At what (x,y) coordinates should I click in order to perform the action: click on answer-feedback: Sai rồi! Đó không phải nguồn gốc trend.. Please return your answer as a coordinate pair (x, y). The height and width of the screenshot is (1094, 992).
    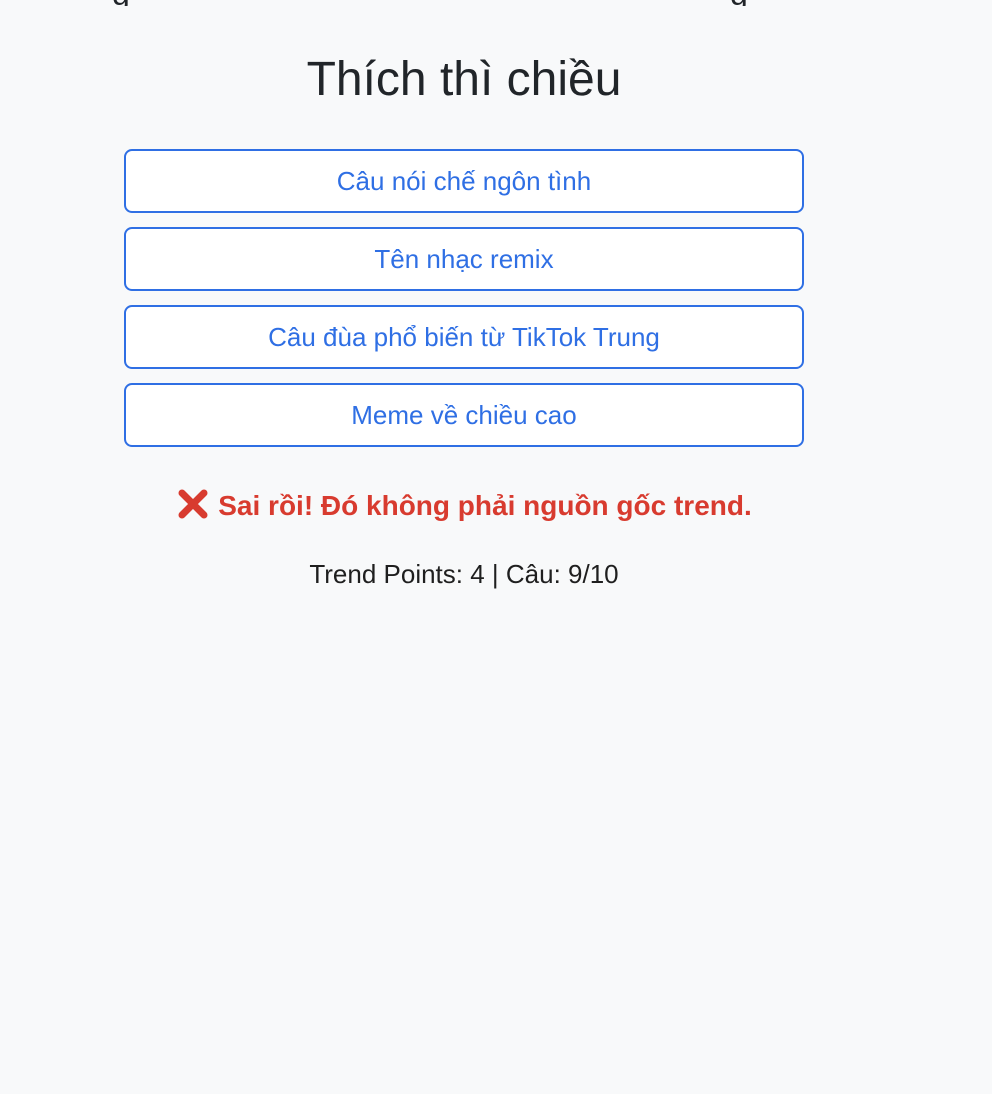
    Looking at the image, I should click on (464, 506).